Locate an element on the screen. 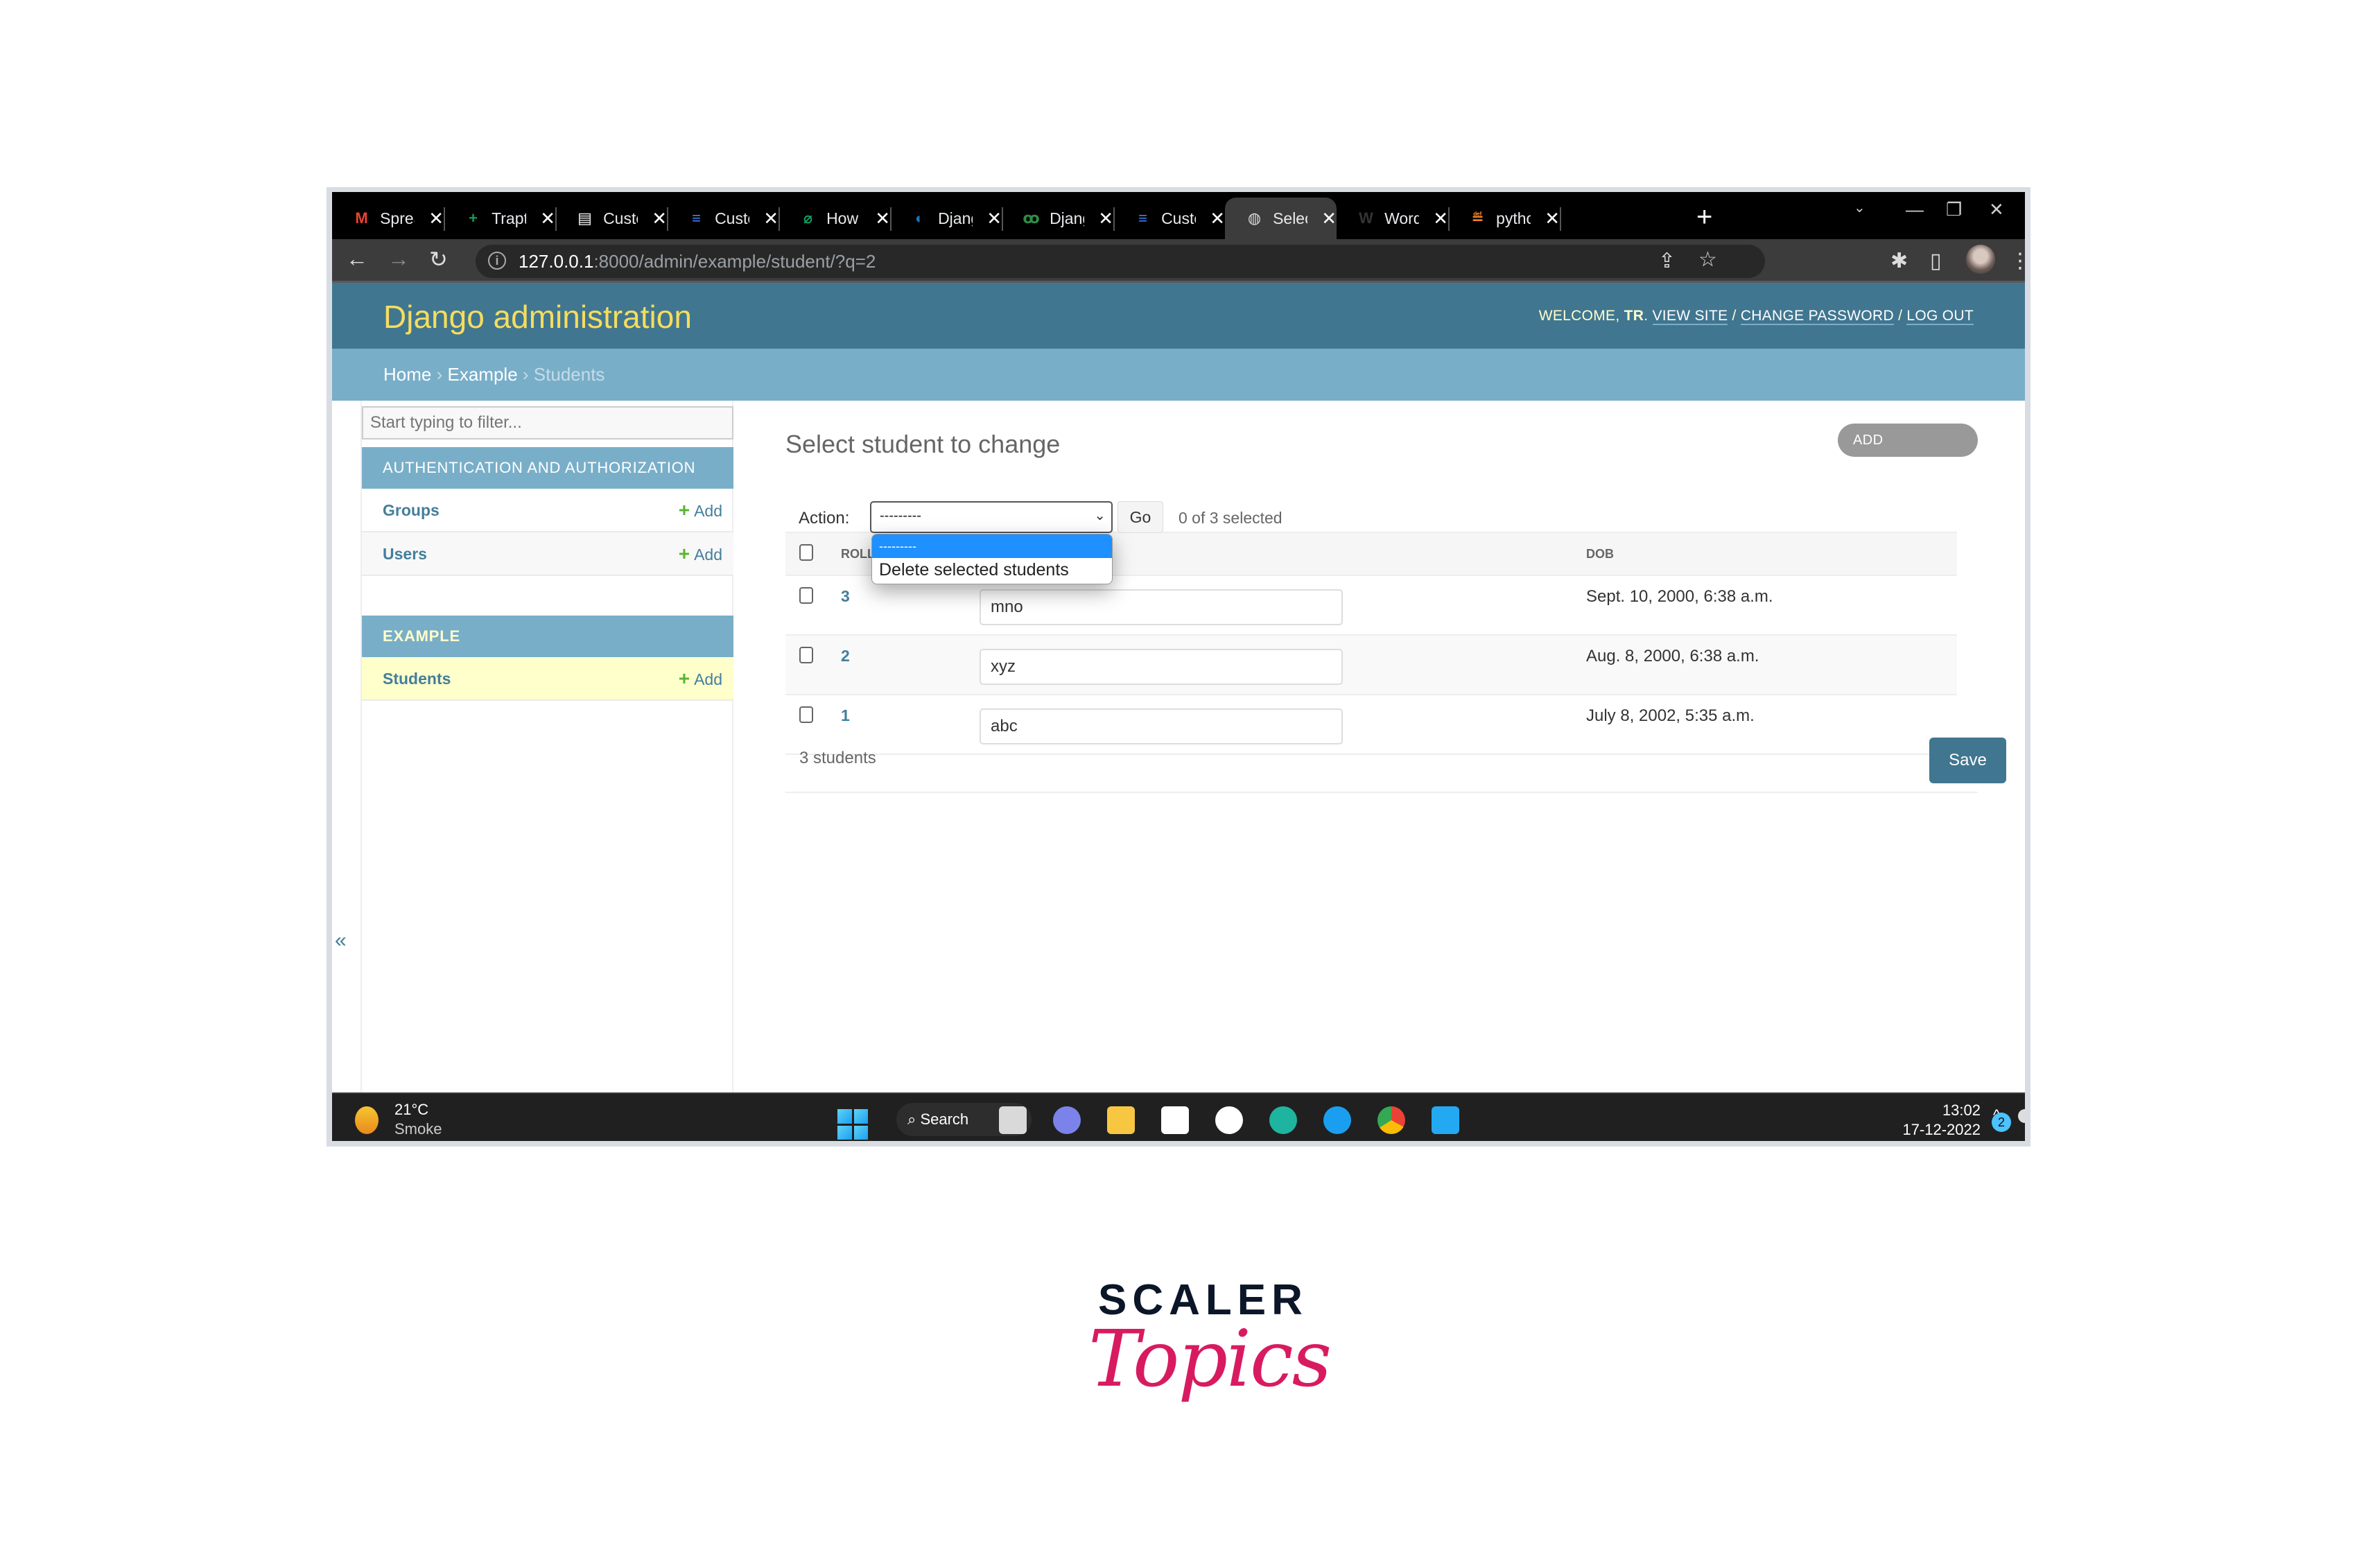 The width and height of the screenshot is (2357, 1568). add-student-button: ADD STUDENT + is located at coordinates (1908, 454).